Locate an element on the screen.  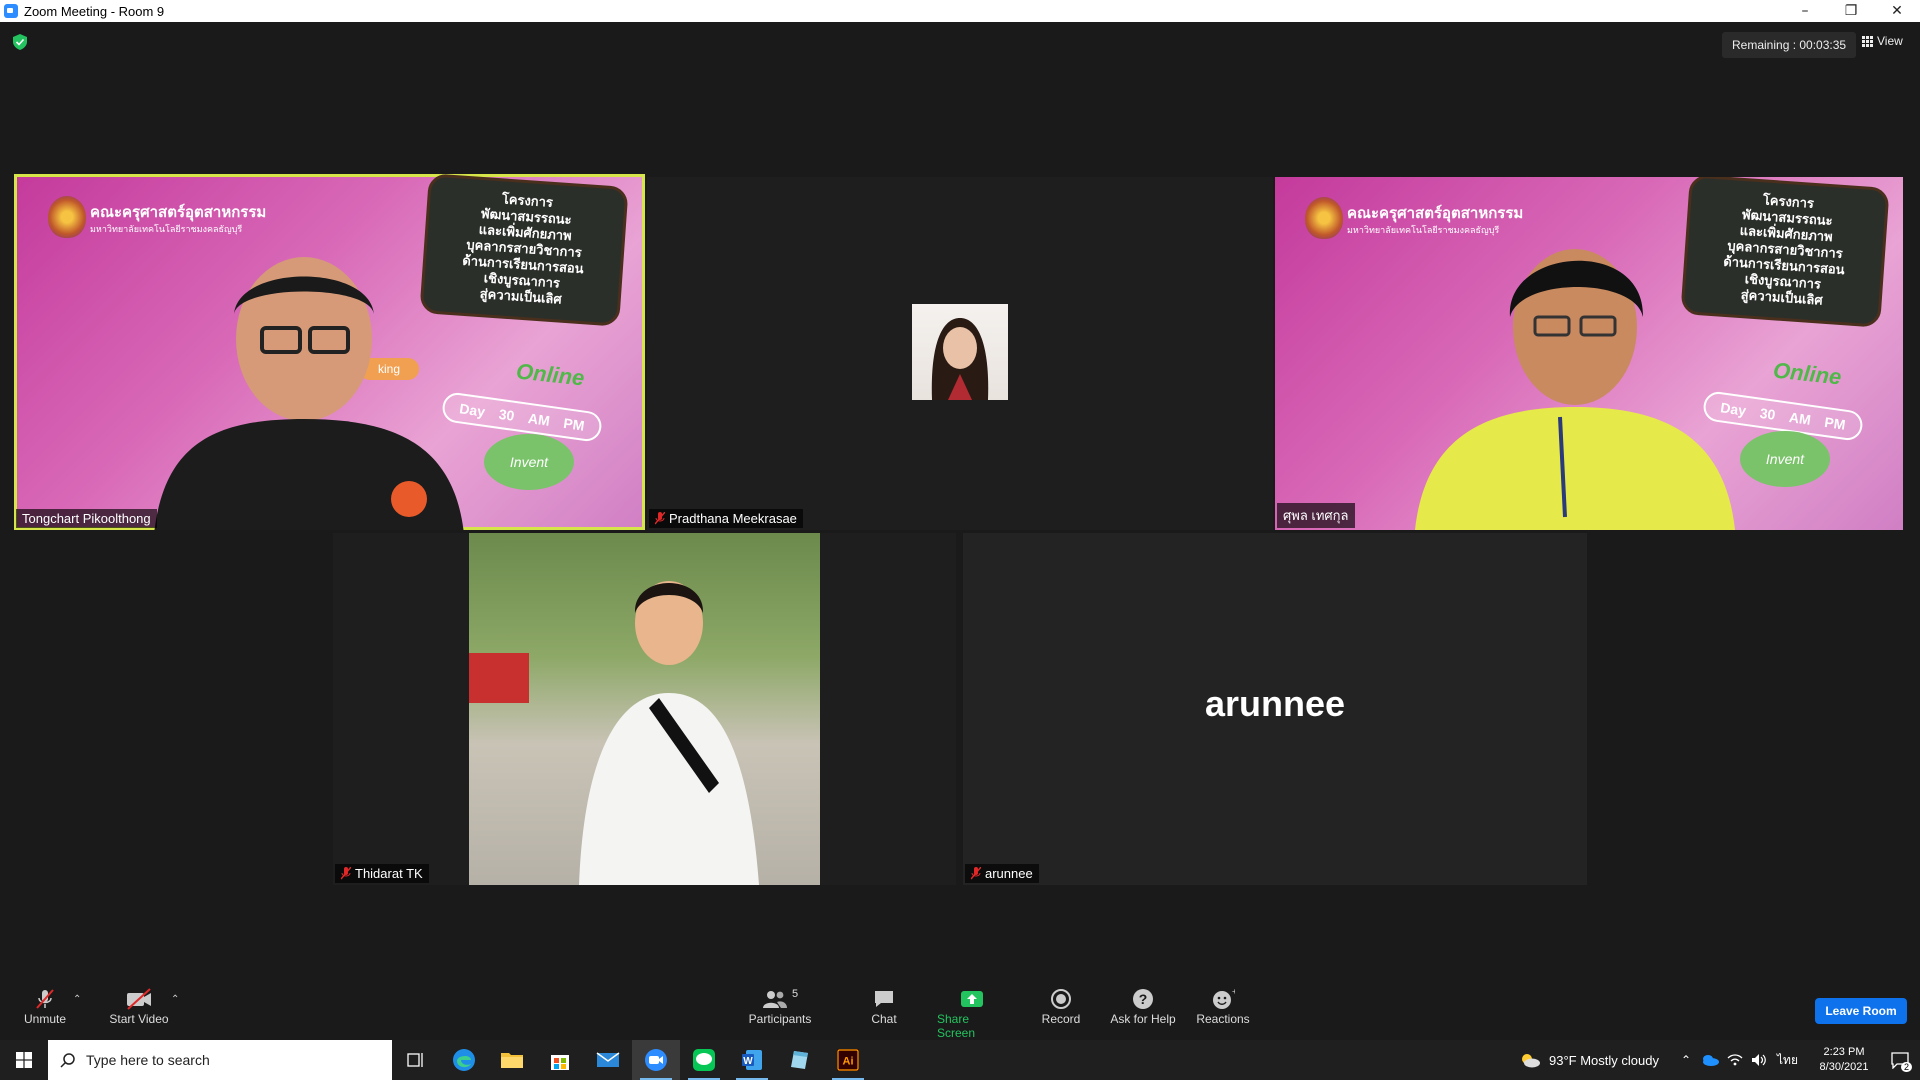
input-language-indicator: ไทย is located at coordinates (1787, 1060).